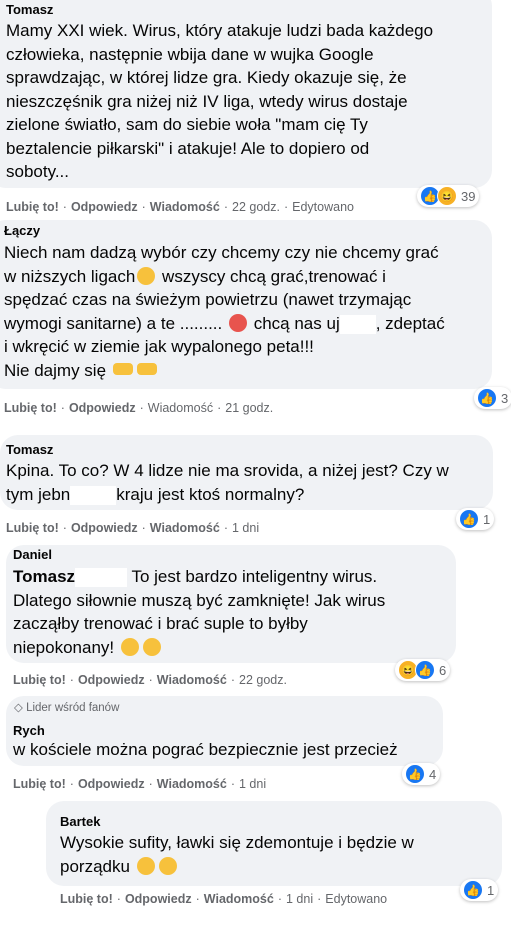 The width and height of the screenshot is (511, 930). What do you see at coordinates (80, 821) in the screenshot?
I see `comment-author: Bartek` at bounding box center [80, 821].